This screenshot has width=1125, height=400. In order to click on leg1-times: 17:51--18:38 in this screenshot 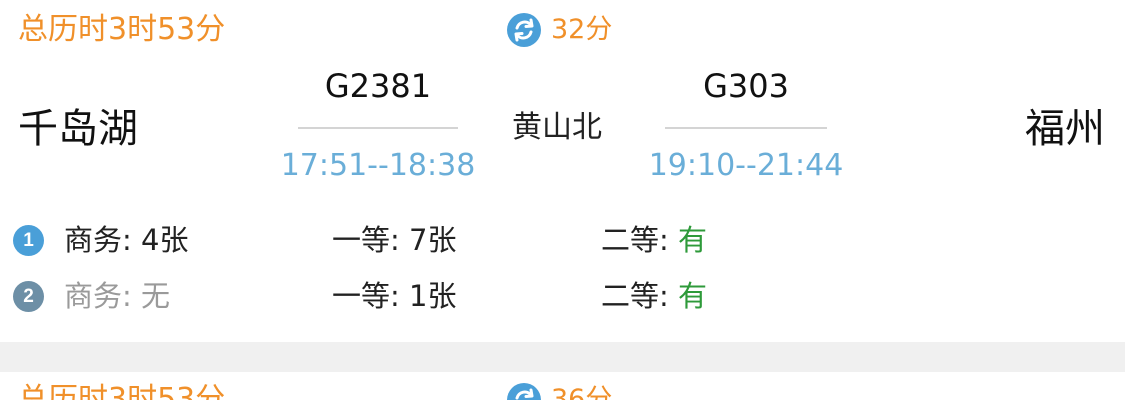, I will do `click(378, 165)`.